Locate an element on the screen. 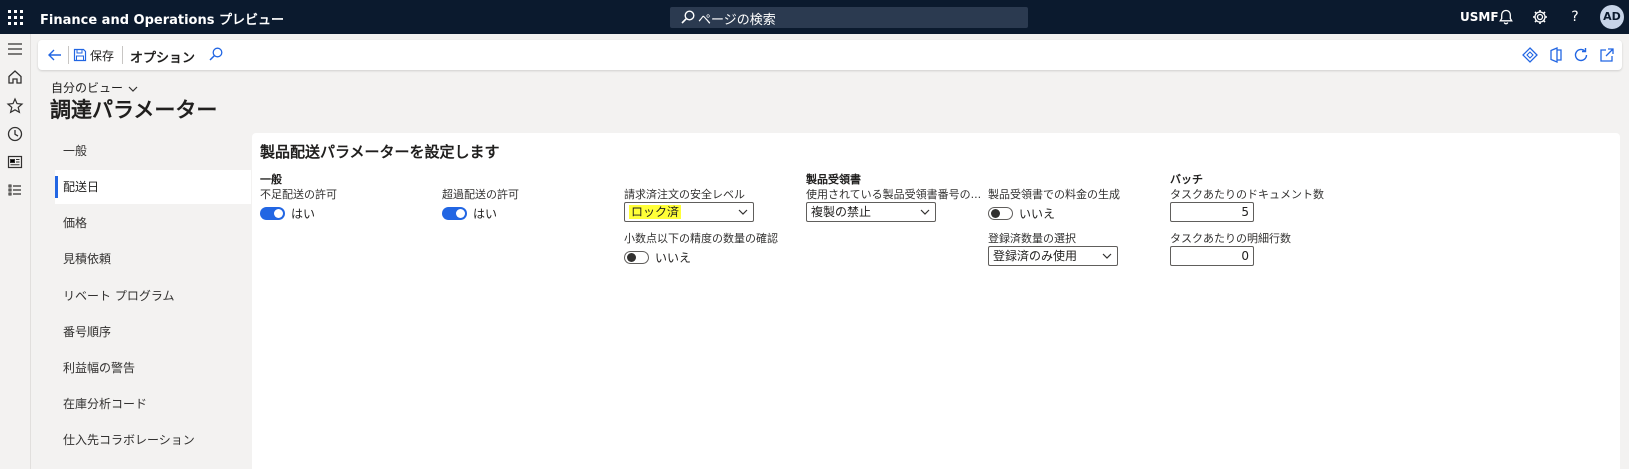  receipt-number-value: 複製の禁止 is located at coordinates (841, 212).